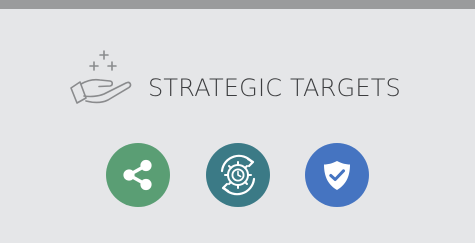  I want to click on share-button, so click(138, 175).